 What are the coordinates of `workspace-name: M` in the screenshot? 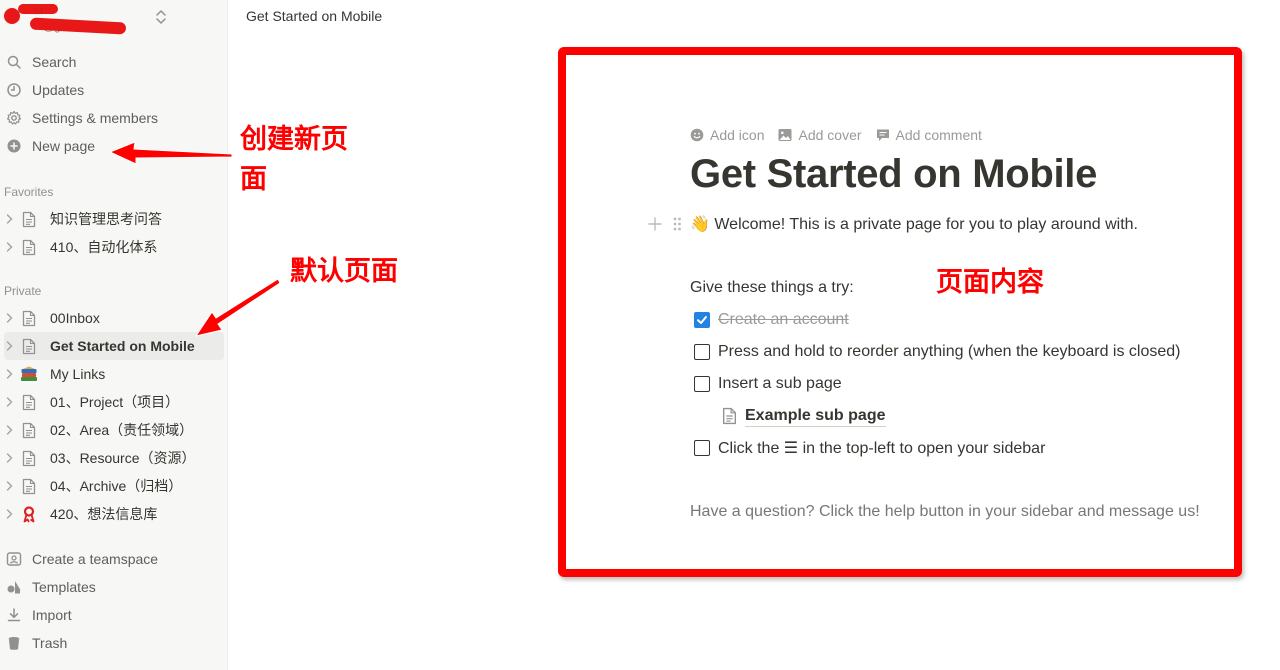 It's located at (39, 12).